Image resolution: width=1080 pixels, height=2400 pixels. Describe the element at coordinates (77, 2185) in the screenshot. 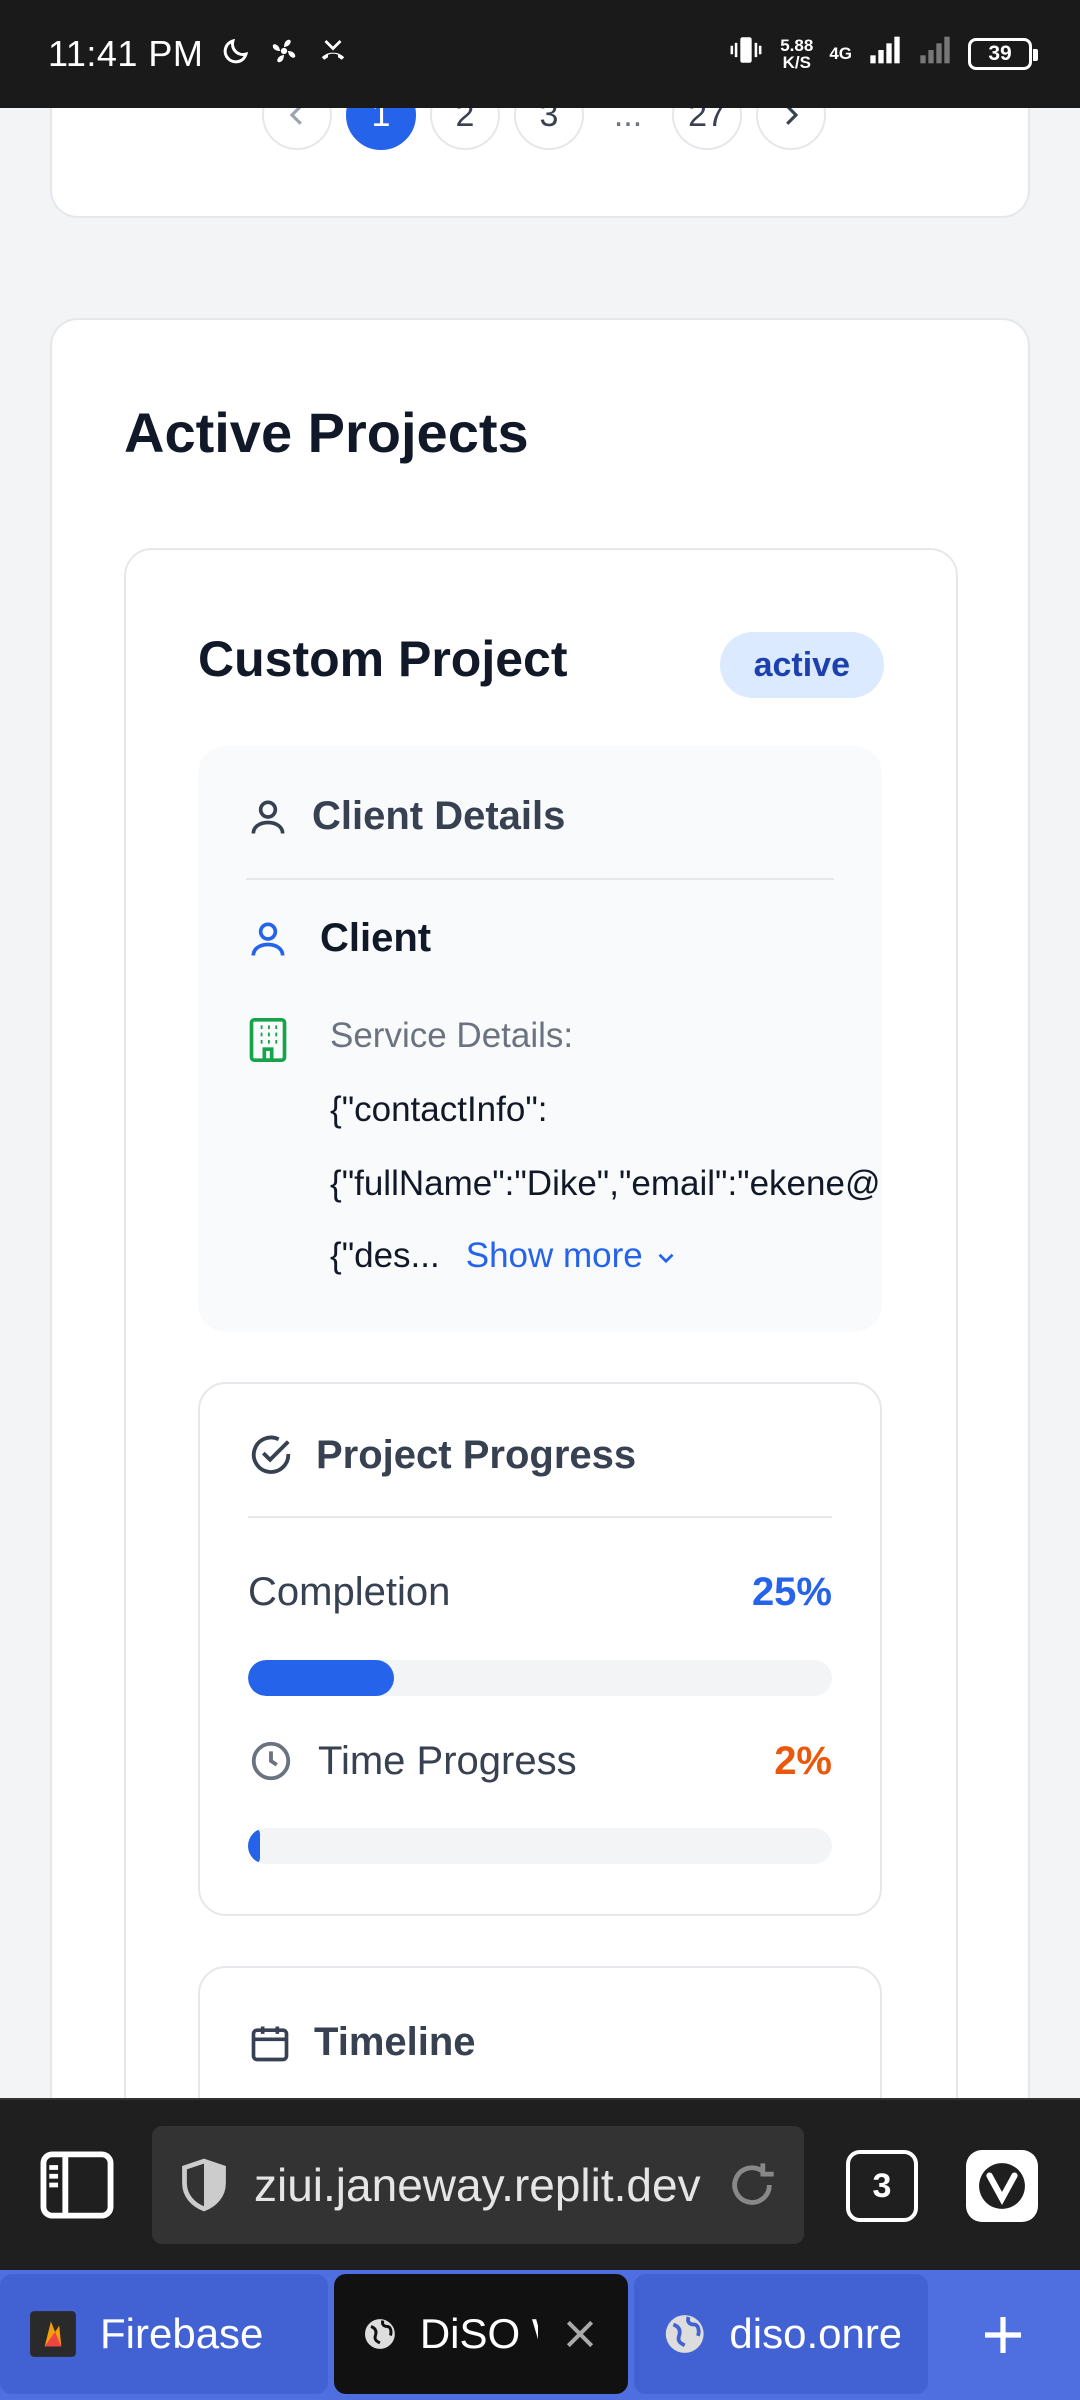

I see `sidebar-panel-icon` at that location.